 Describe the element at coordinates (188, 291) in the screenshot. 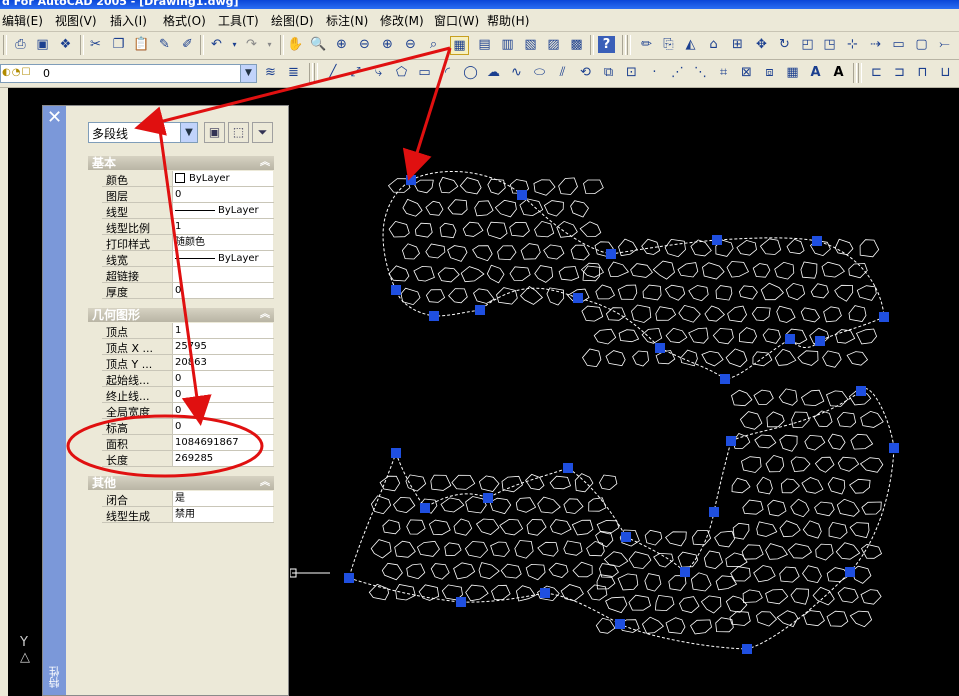

I see `prop-row-thickness: 厚度 0` at that location.